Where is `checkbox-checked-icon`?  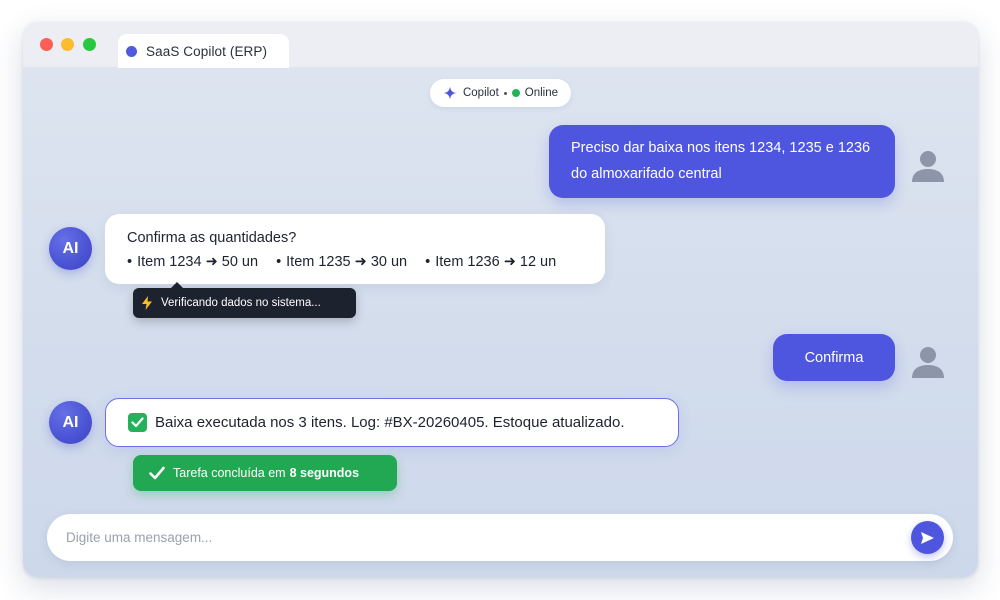
checkbox-checked-icon is located at coordinates (137, 422).